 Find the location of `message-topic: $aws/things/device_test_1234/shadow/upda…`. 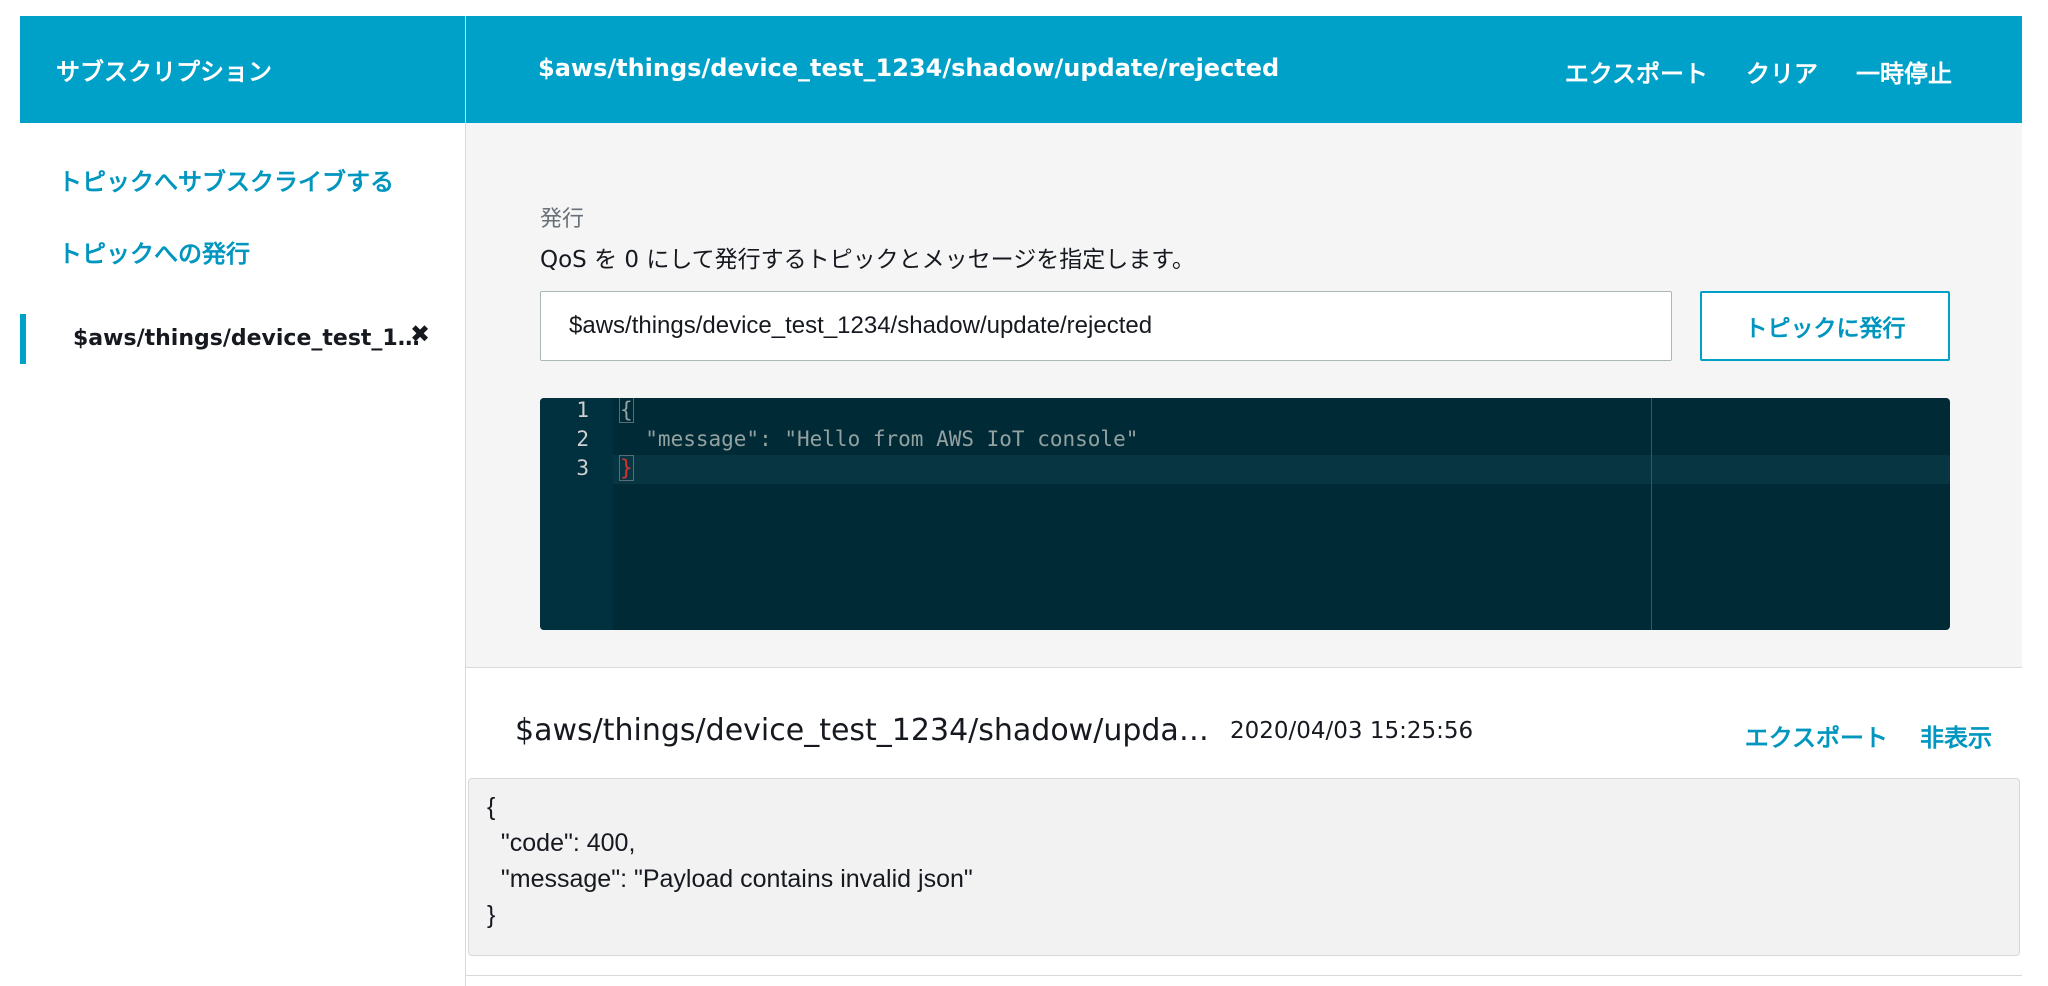

message-topic: $aws/things/device_test_1234/shadow/upda… is located at coordinates (865, 730).